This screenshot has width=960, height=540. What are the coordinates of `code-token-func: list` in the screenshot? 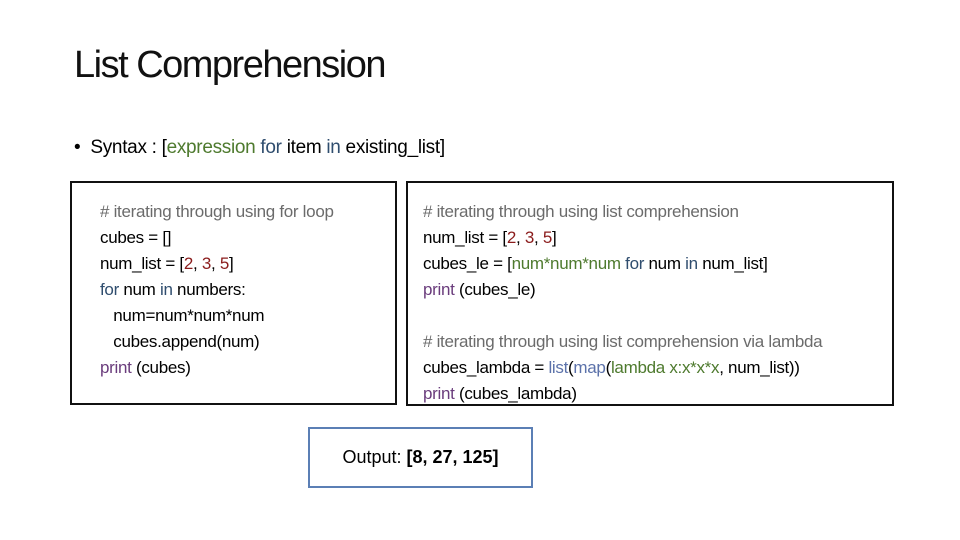 It's located at (558, 367).